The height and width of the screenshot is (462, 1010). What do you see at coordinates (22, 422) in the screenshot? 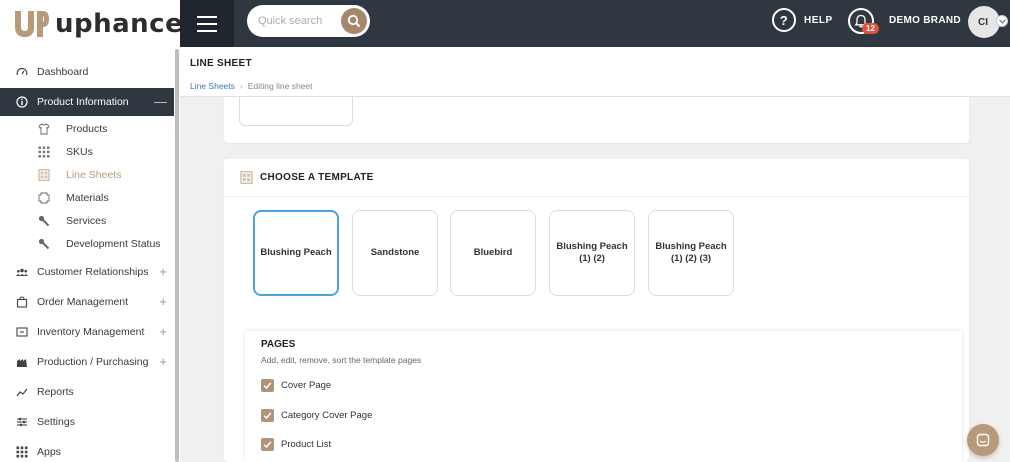
I see `sliders-icon` at bounding box center [22, 422].